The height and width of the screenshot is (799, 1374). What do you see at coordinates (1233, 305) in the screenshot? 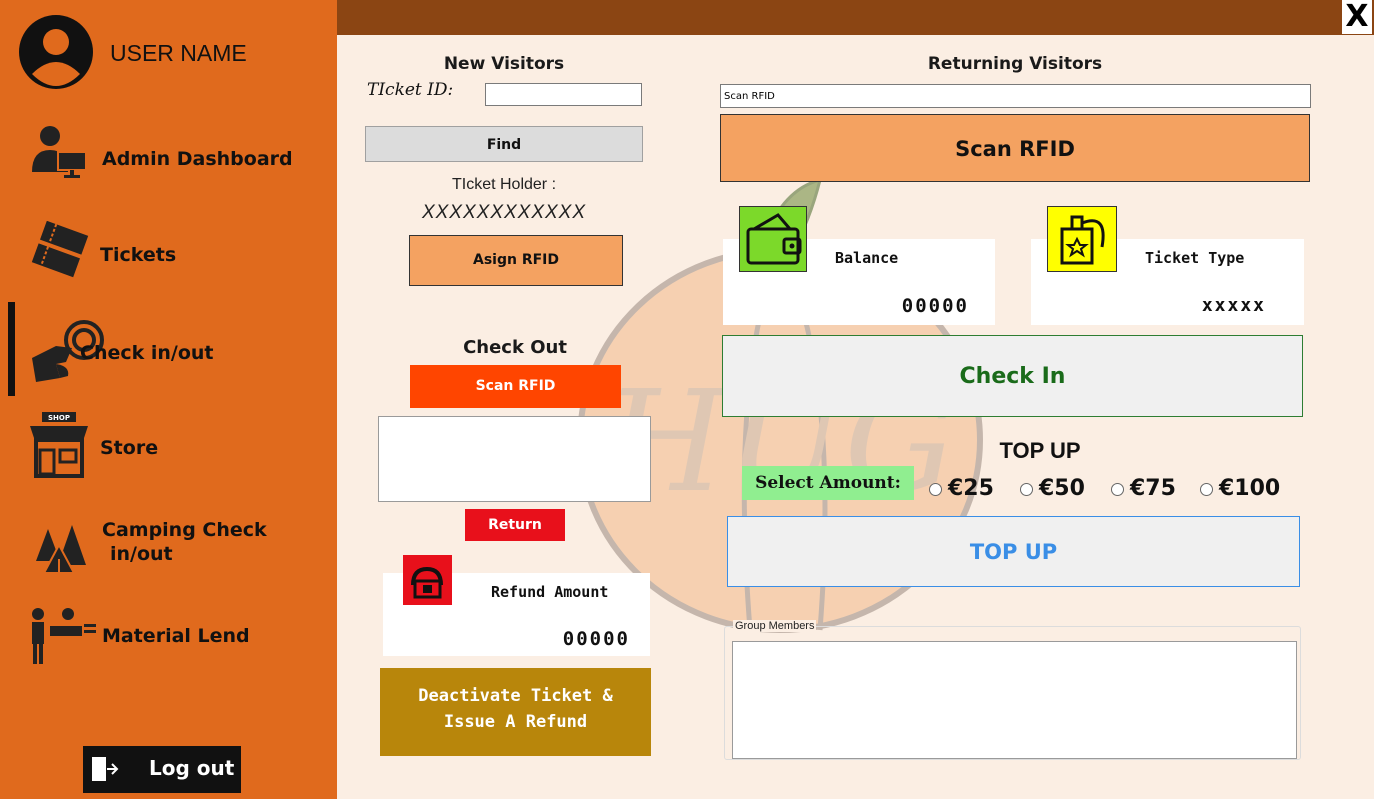
I see `ticket-type-value: xxxxx` at bounding box center [1233, 305].